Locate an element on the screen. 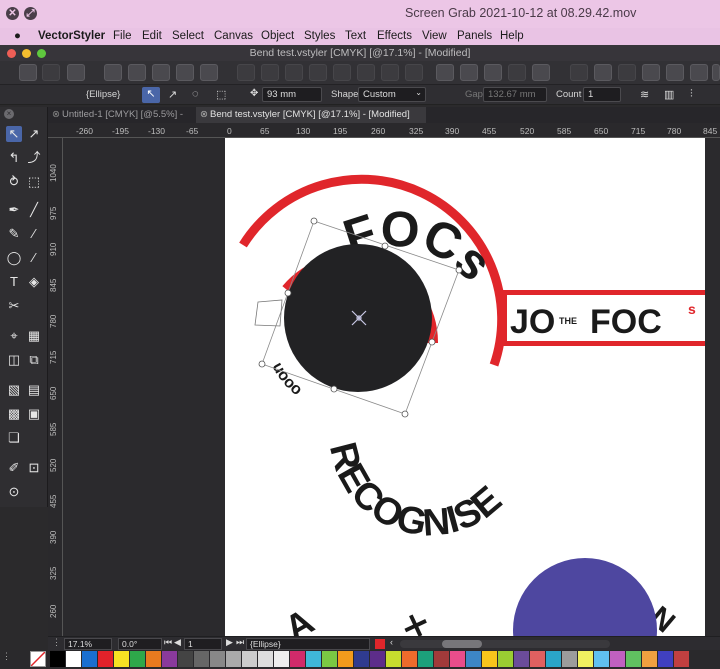 This screenshot has width=720, height=669. color-swatches: ⋮ is located at coordinates (360, 659).